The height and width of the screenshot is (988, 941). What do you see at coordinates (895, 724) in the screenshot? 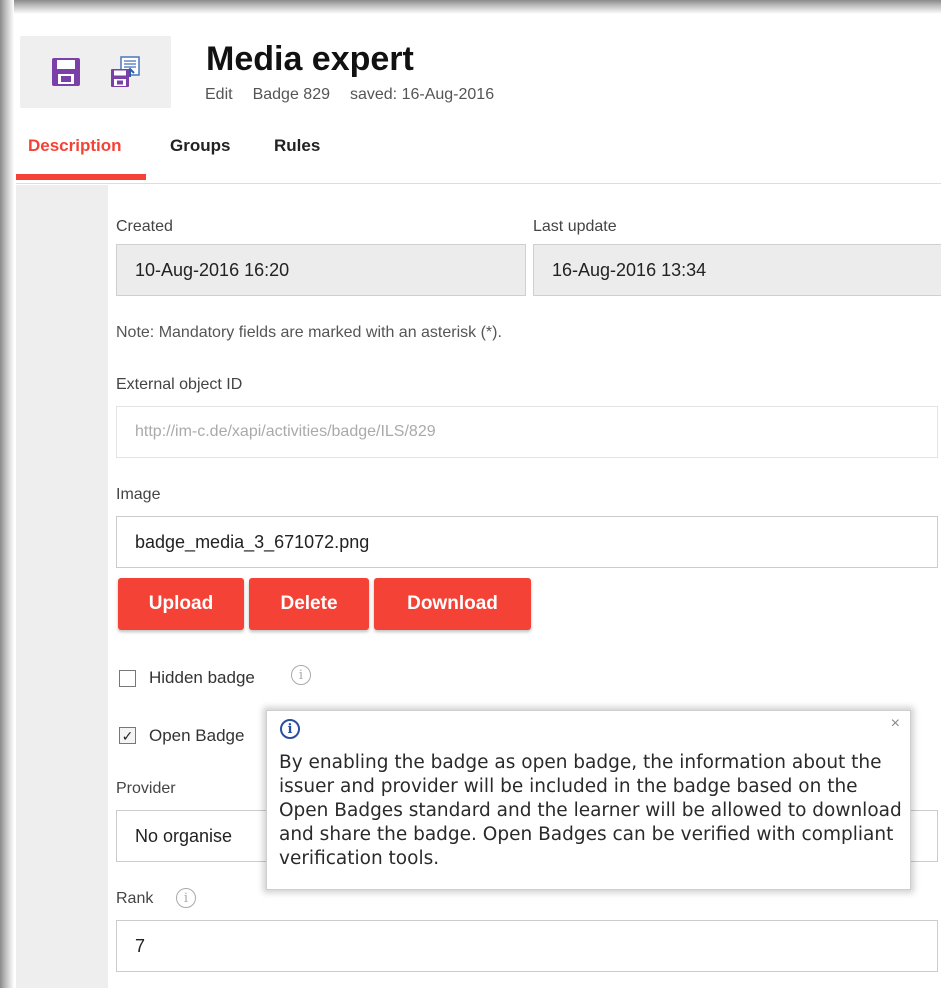
I see `close-icon: ×` at bounding box center [895, 724].